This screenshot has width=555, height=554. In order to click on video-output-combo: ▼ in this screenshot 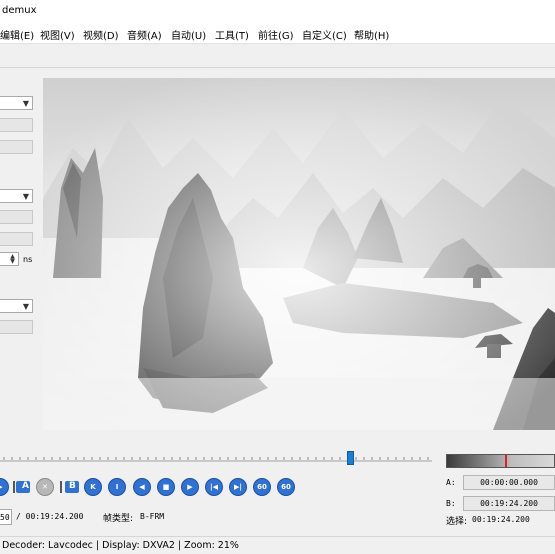, I will do `click(16, 103)`.